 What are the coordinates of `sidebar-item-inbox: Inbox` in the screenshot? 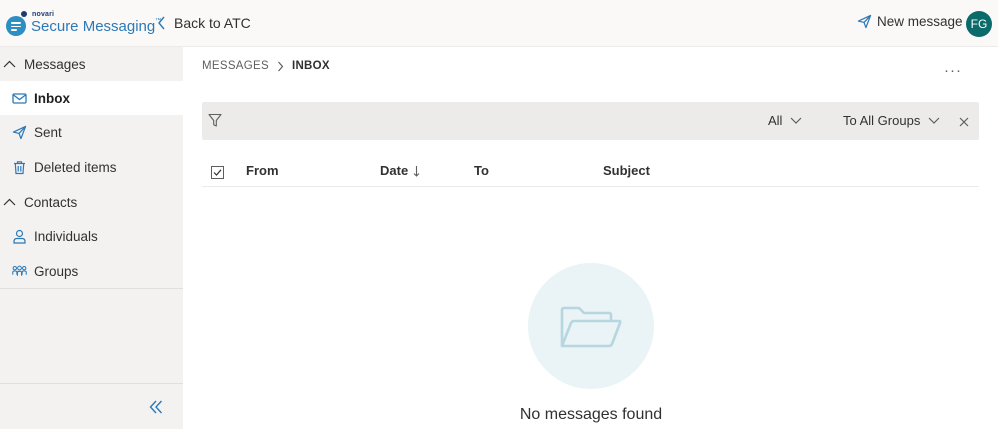 It's located at (91, 98).